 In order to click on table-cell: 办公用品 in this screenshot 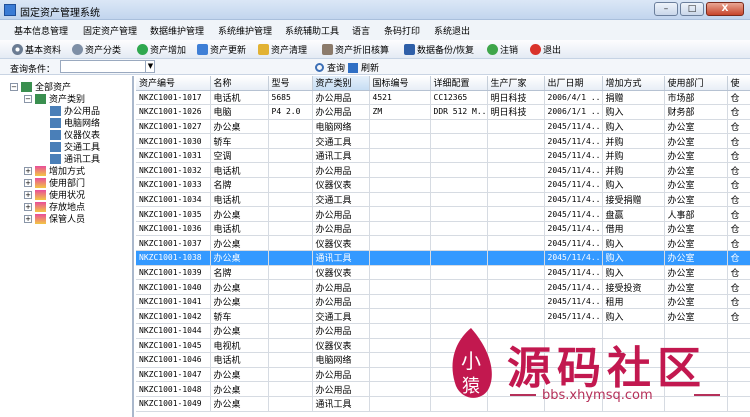, I will do `click(341, 214)`.